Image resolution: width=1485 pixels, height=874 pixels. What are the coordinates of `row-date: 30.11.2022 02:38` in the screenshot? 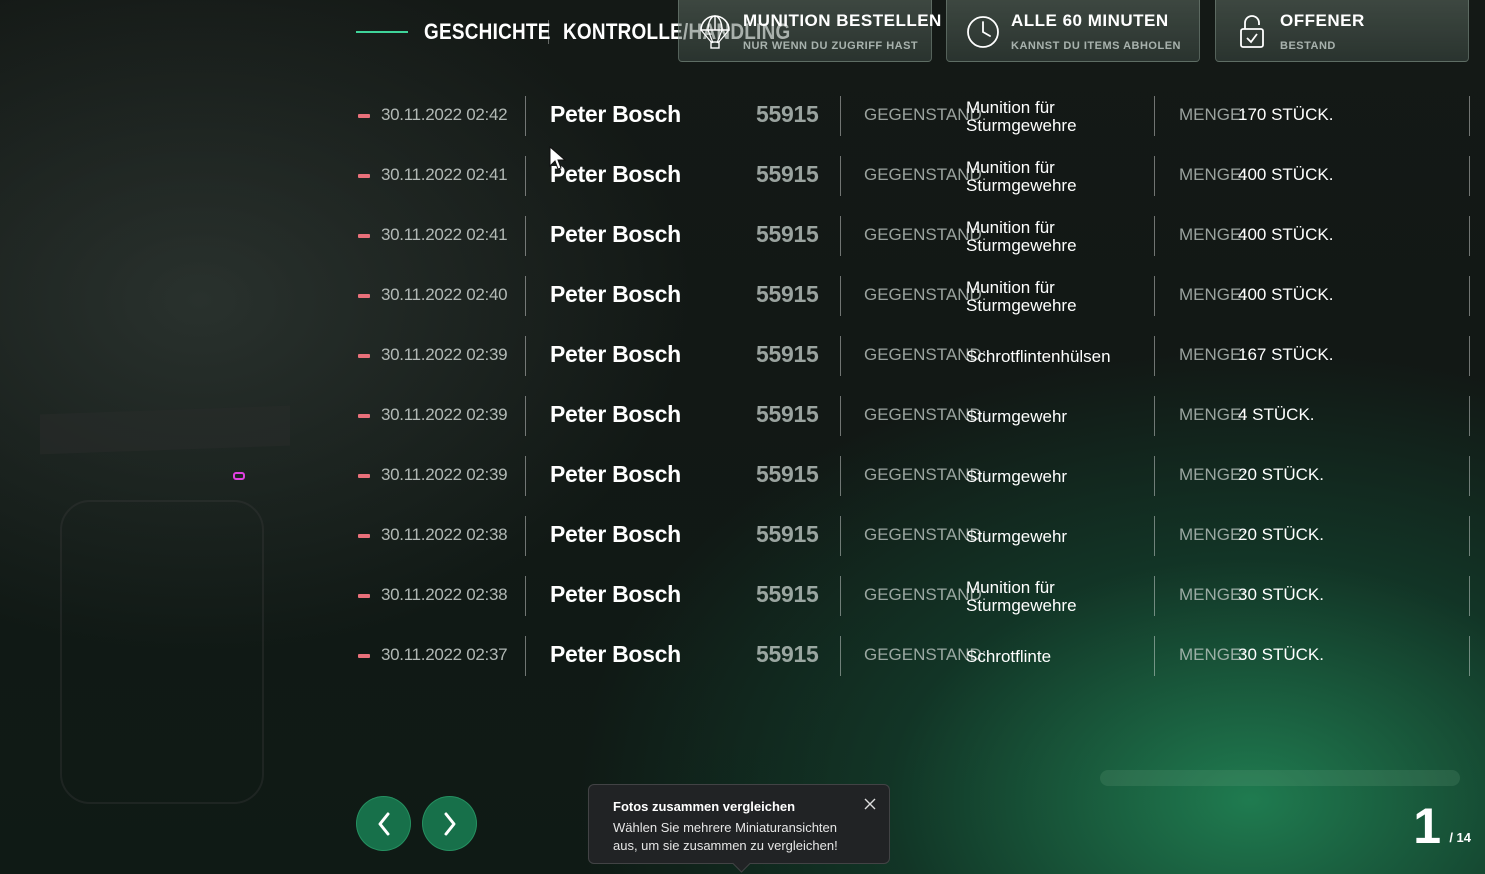 It's located at (444, 594).